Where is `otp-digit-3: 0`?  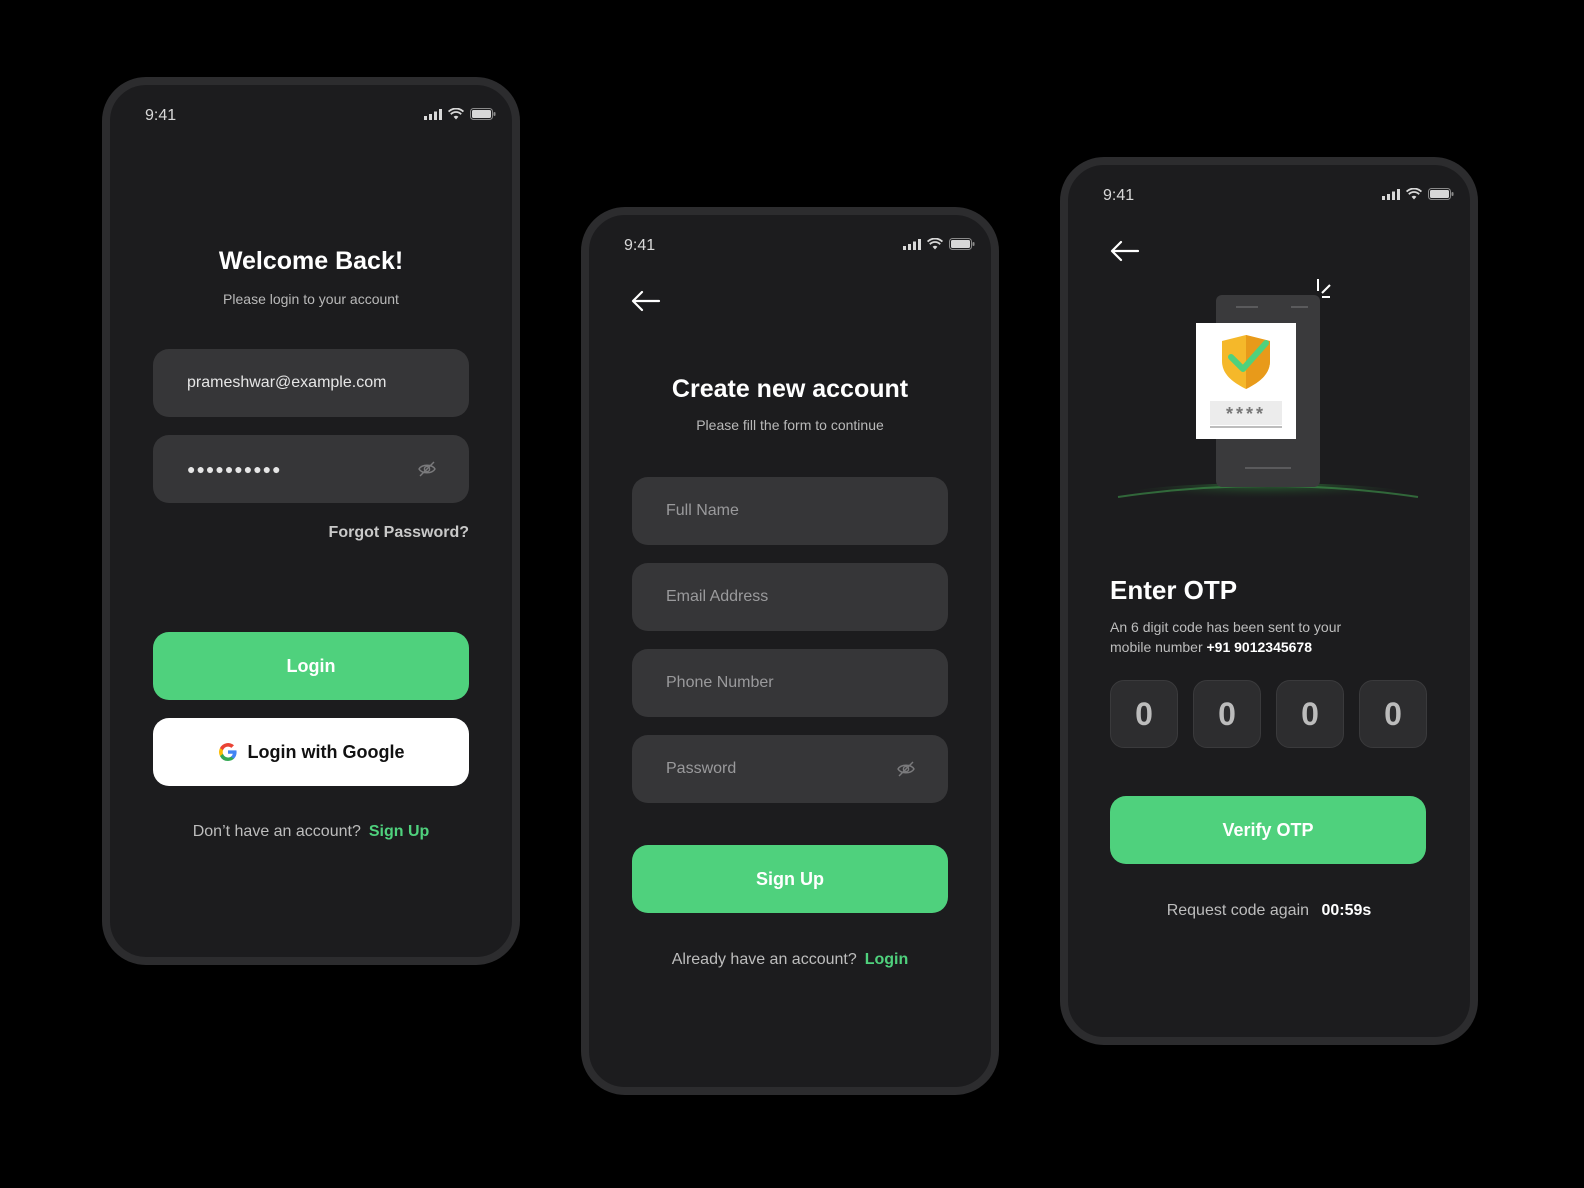
otp-digit-3: 0 is located at coordinates (1310, 714).